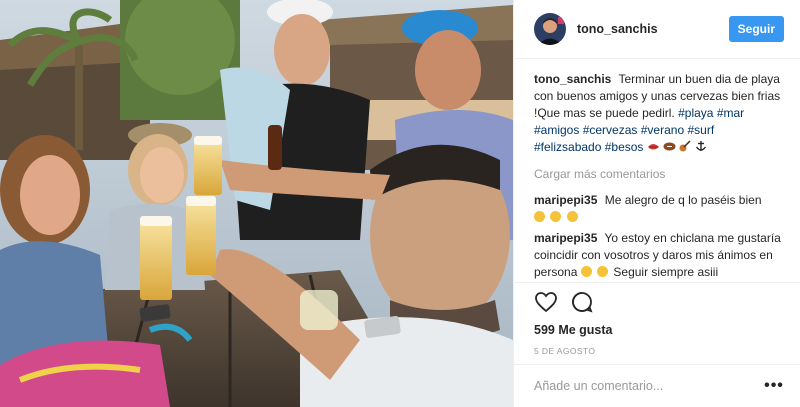 The image size is (800, 407). What do you see at coordinates (671, 147) in the screenshot?
I see `rugby-ball-icon` at bounding box center [671, 147].